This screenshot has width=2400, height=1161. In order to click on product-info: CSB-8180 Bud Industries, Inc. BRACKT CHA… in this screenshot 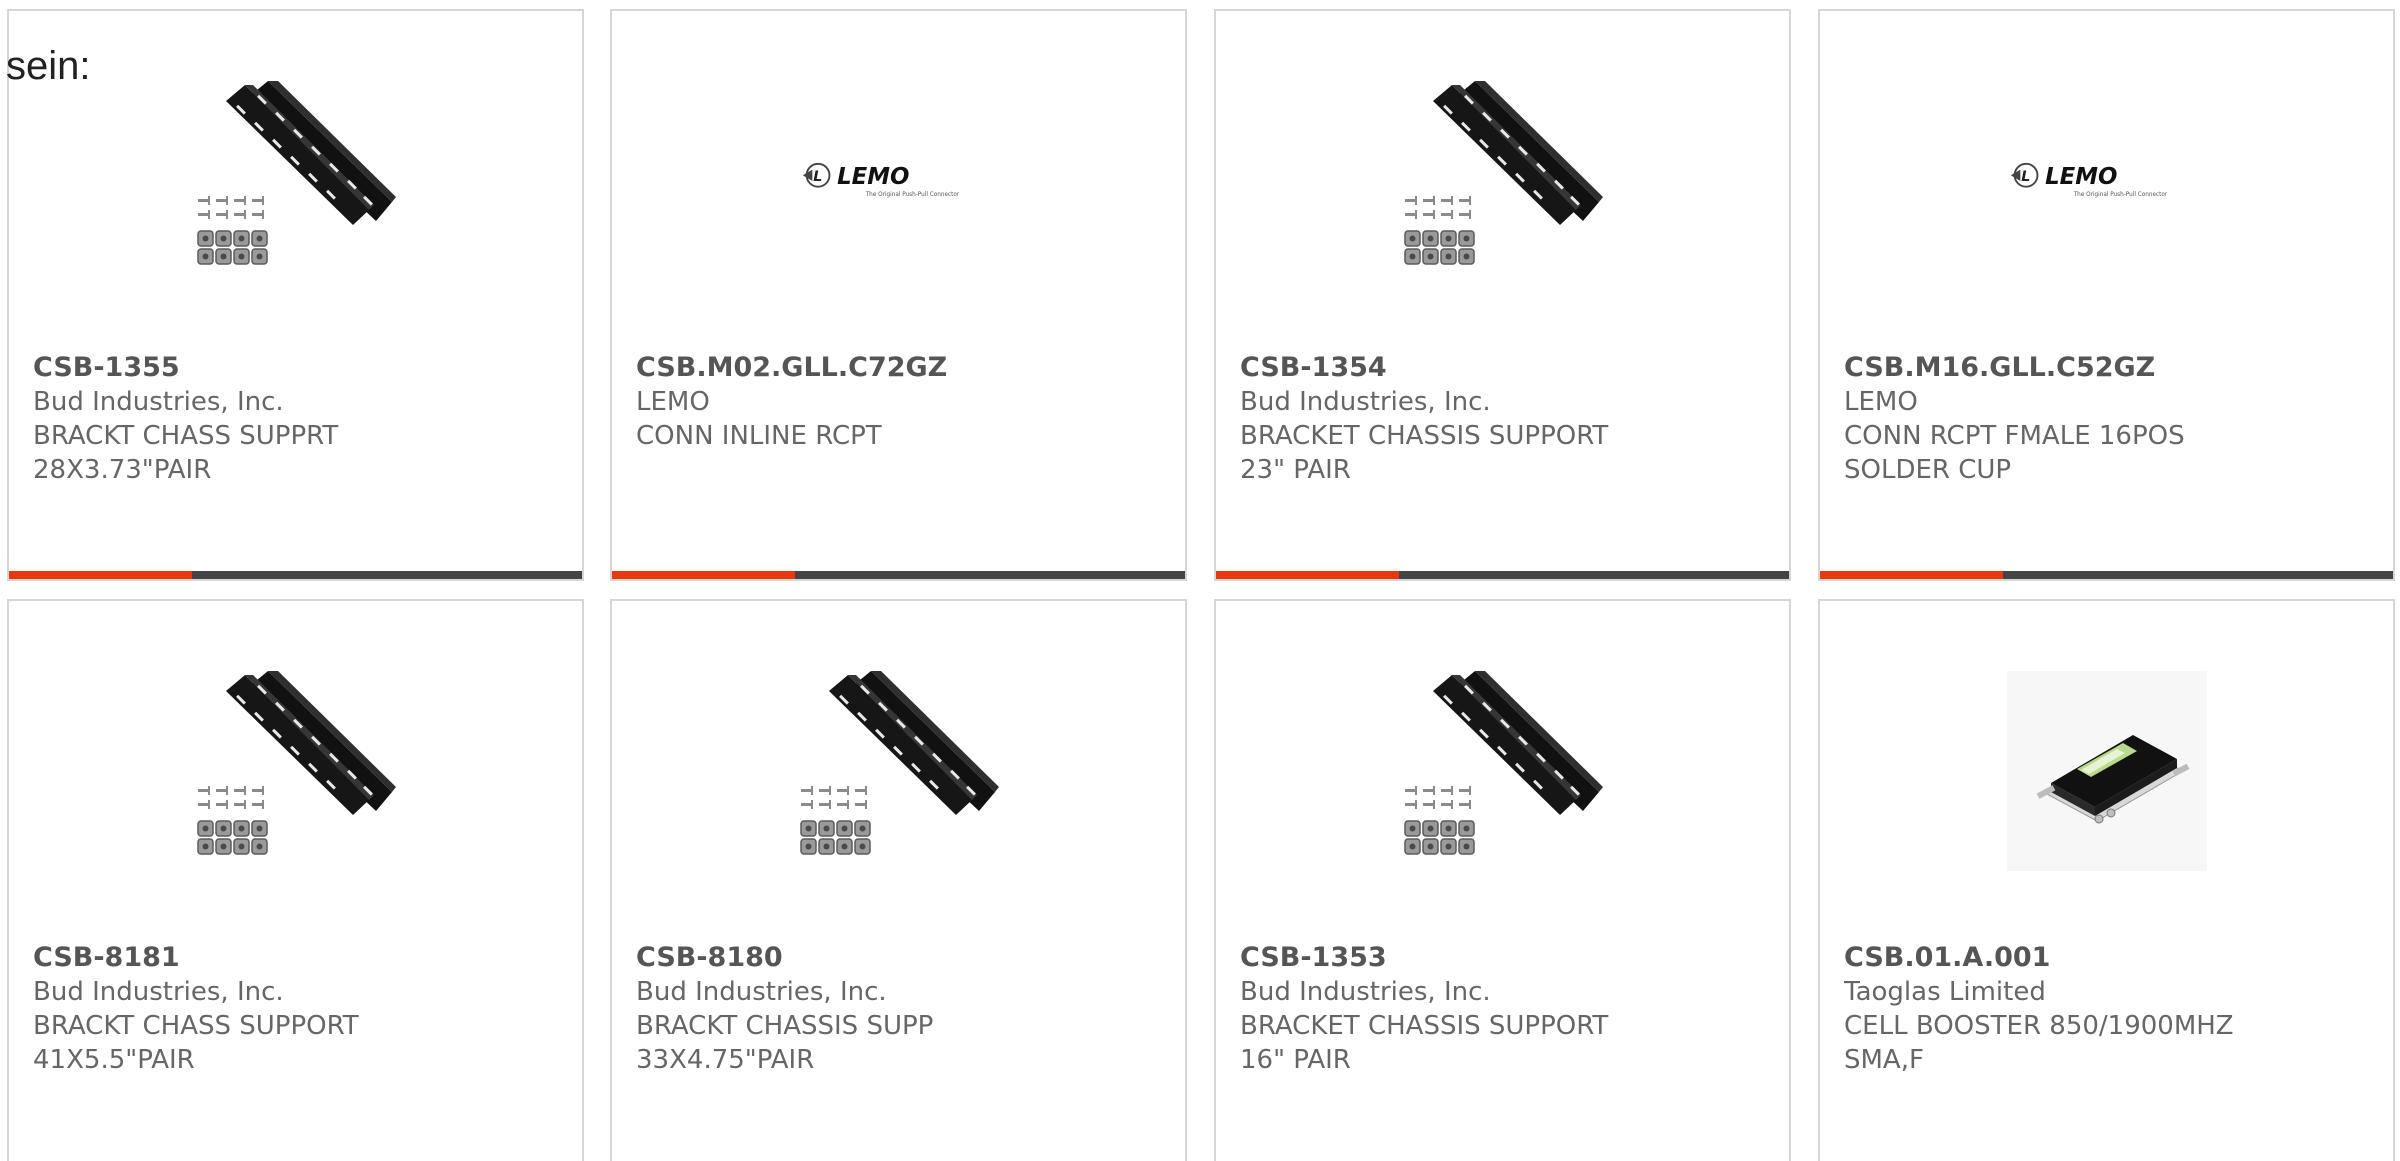, I will do `click(898, 1009)`.